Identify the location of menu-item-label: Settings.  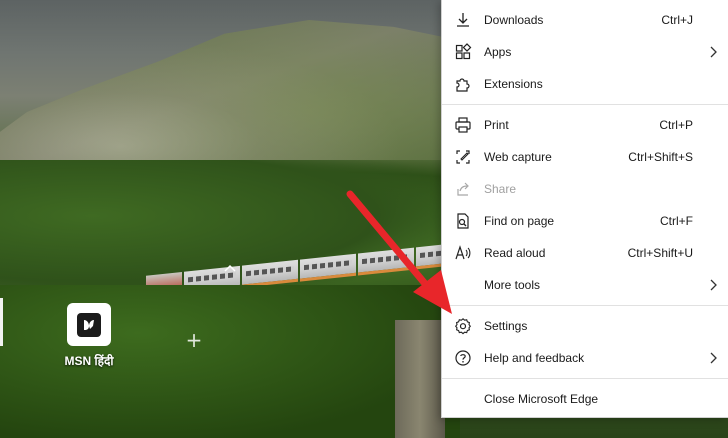
(506, 326).